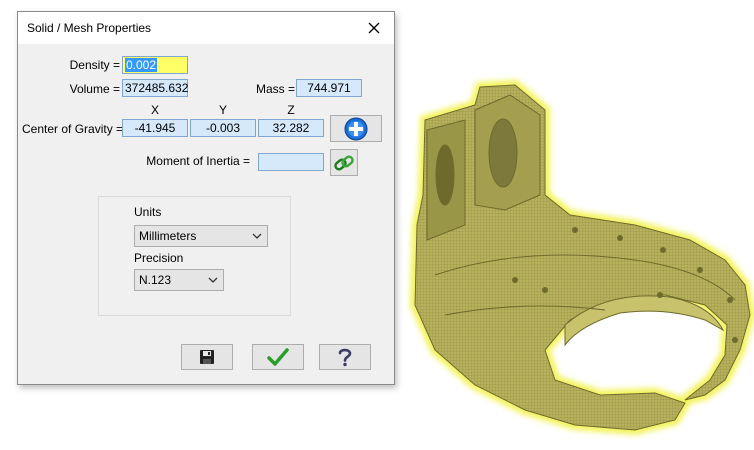 This screenshot has width=754, height=450. What do you see at coordinates (155, 88) in the screenshot?
I see `volume-field: 372485.632` at bounding box center [155, 88].